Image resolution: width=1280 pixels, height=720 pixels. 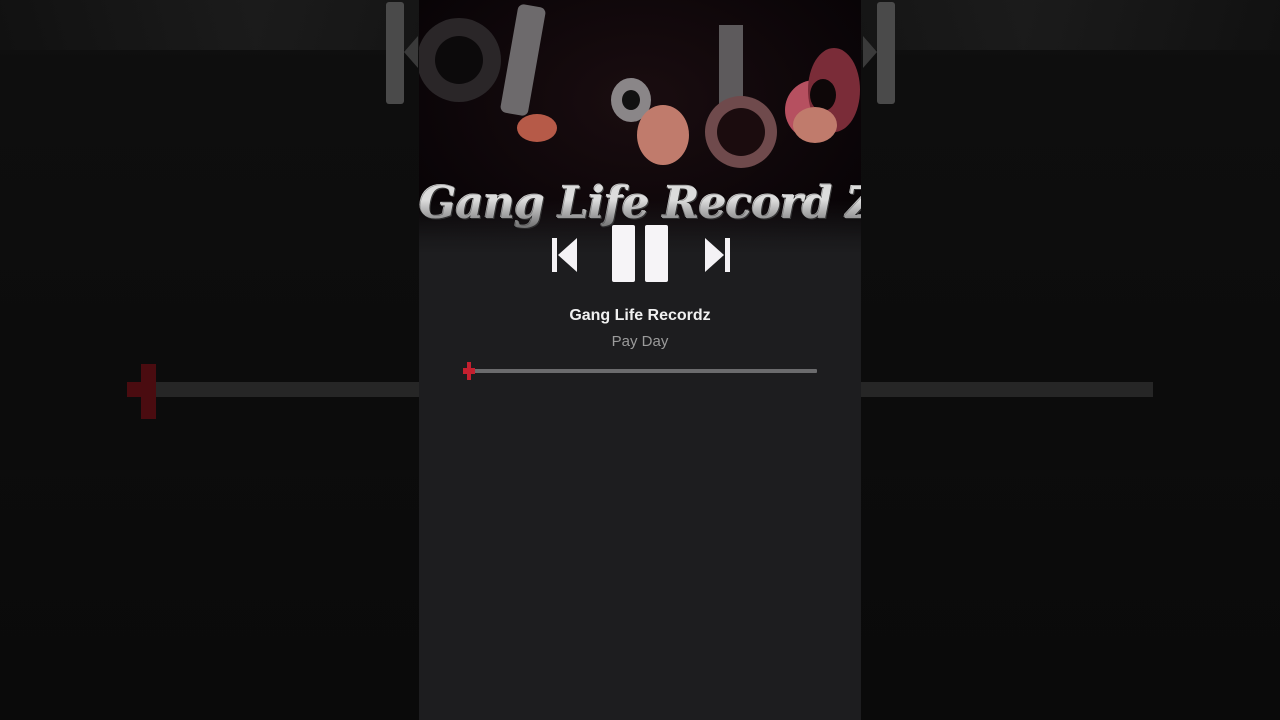 What do you see at coordinates (640, 315) in the screenshot?
I see `artist-name: Gang Life Recordz` at bounding box center [640, 315].